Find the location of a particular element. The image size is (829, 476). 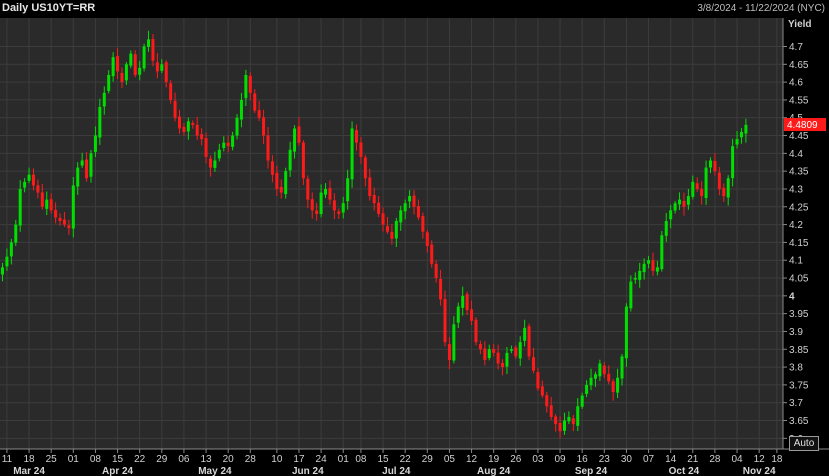

x-day-label: 16 is located at coordinates (583, 459).